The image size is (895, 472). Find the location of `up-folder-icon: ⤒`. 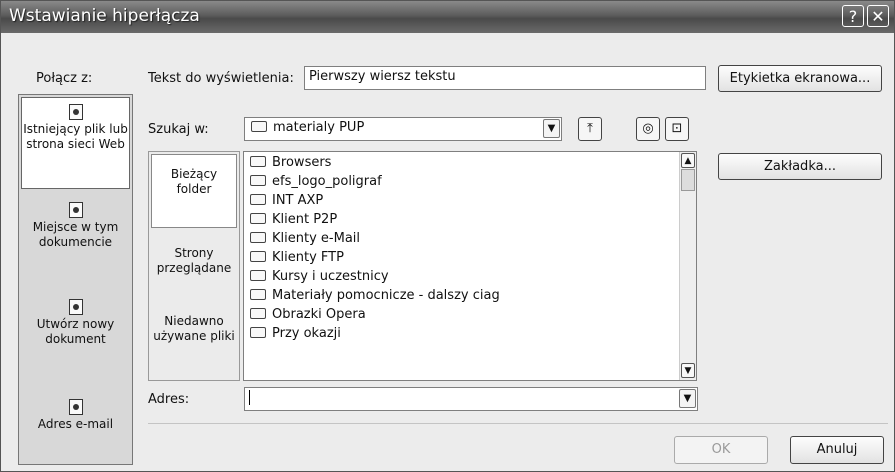

up-folder-icon: ⤒ is located at coordinates (590, 128).